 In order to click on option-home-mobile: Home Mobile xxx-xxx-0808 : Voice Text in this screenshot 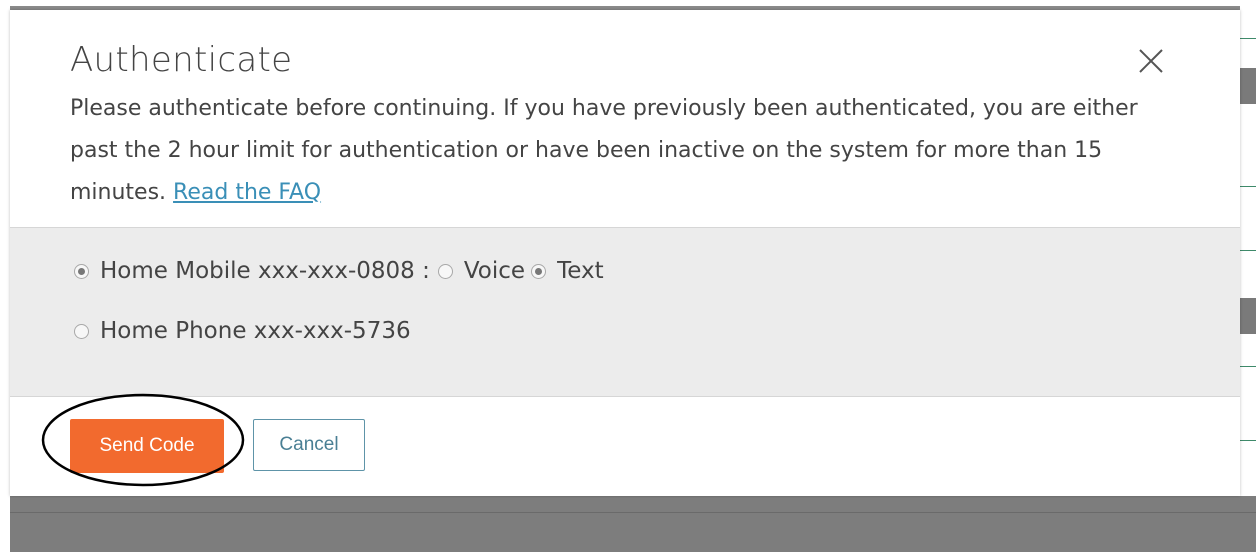, I will do `click(339, 271)`.